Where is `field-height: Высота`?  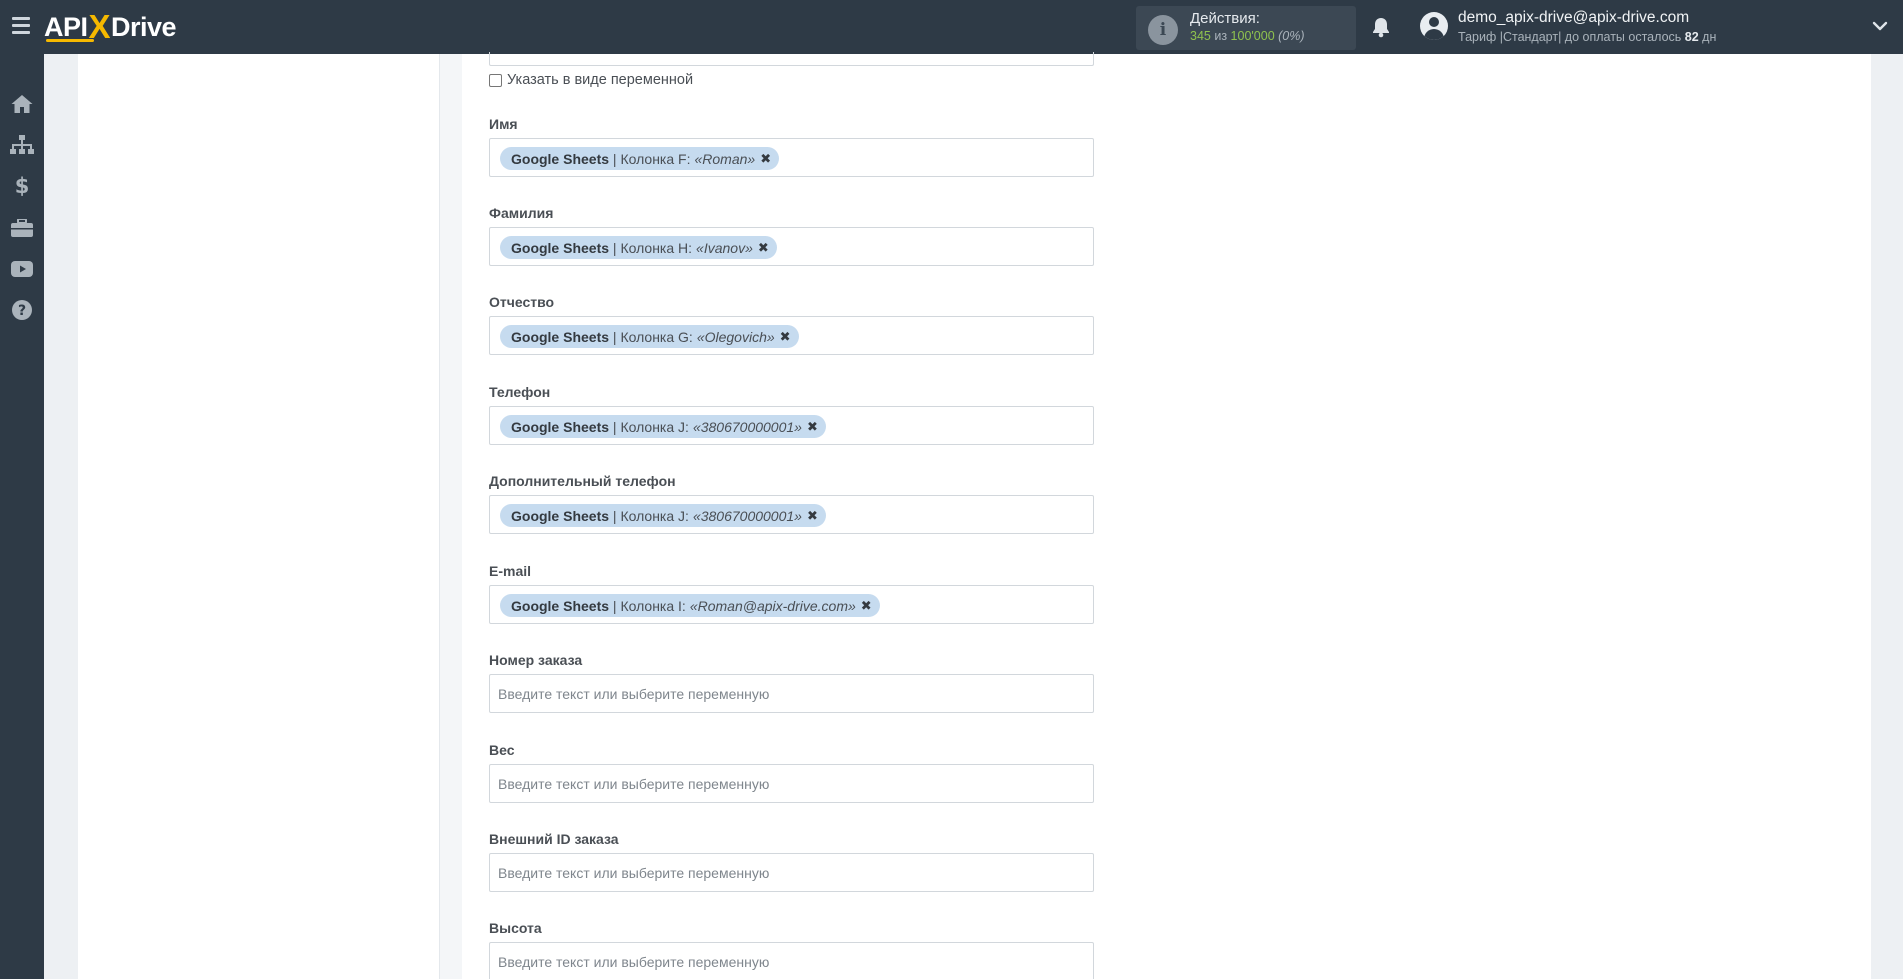 field-height: Высота is located at coordinates (791, 949).